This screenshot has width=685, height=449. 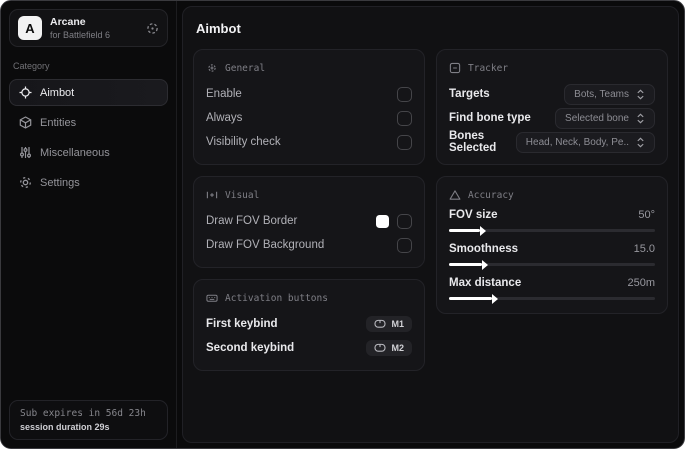 I want to click on fov-size-row: FOV size 50°, so click(x=552, y=222).